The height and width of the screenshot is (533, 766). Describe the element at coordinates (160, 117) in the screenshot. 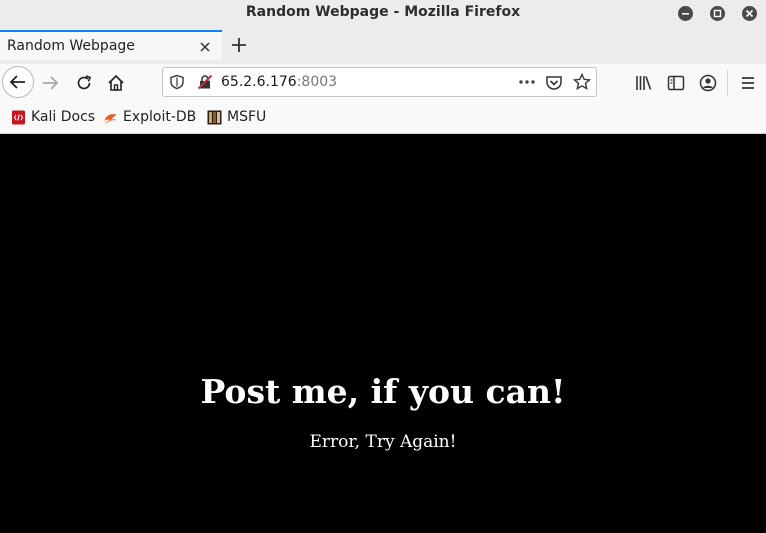

I see `bookmark-label: Exploit-DB` at that location.